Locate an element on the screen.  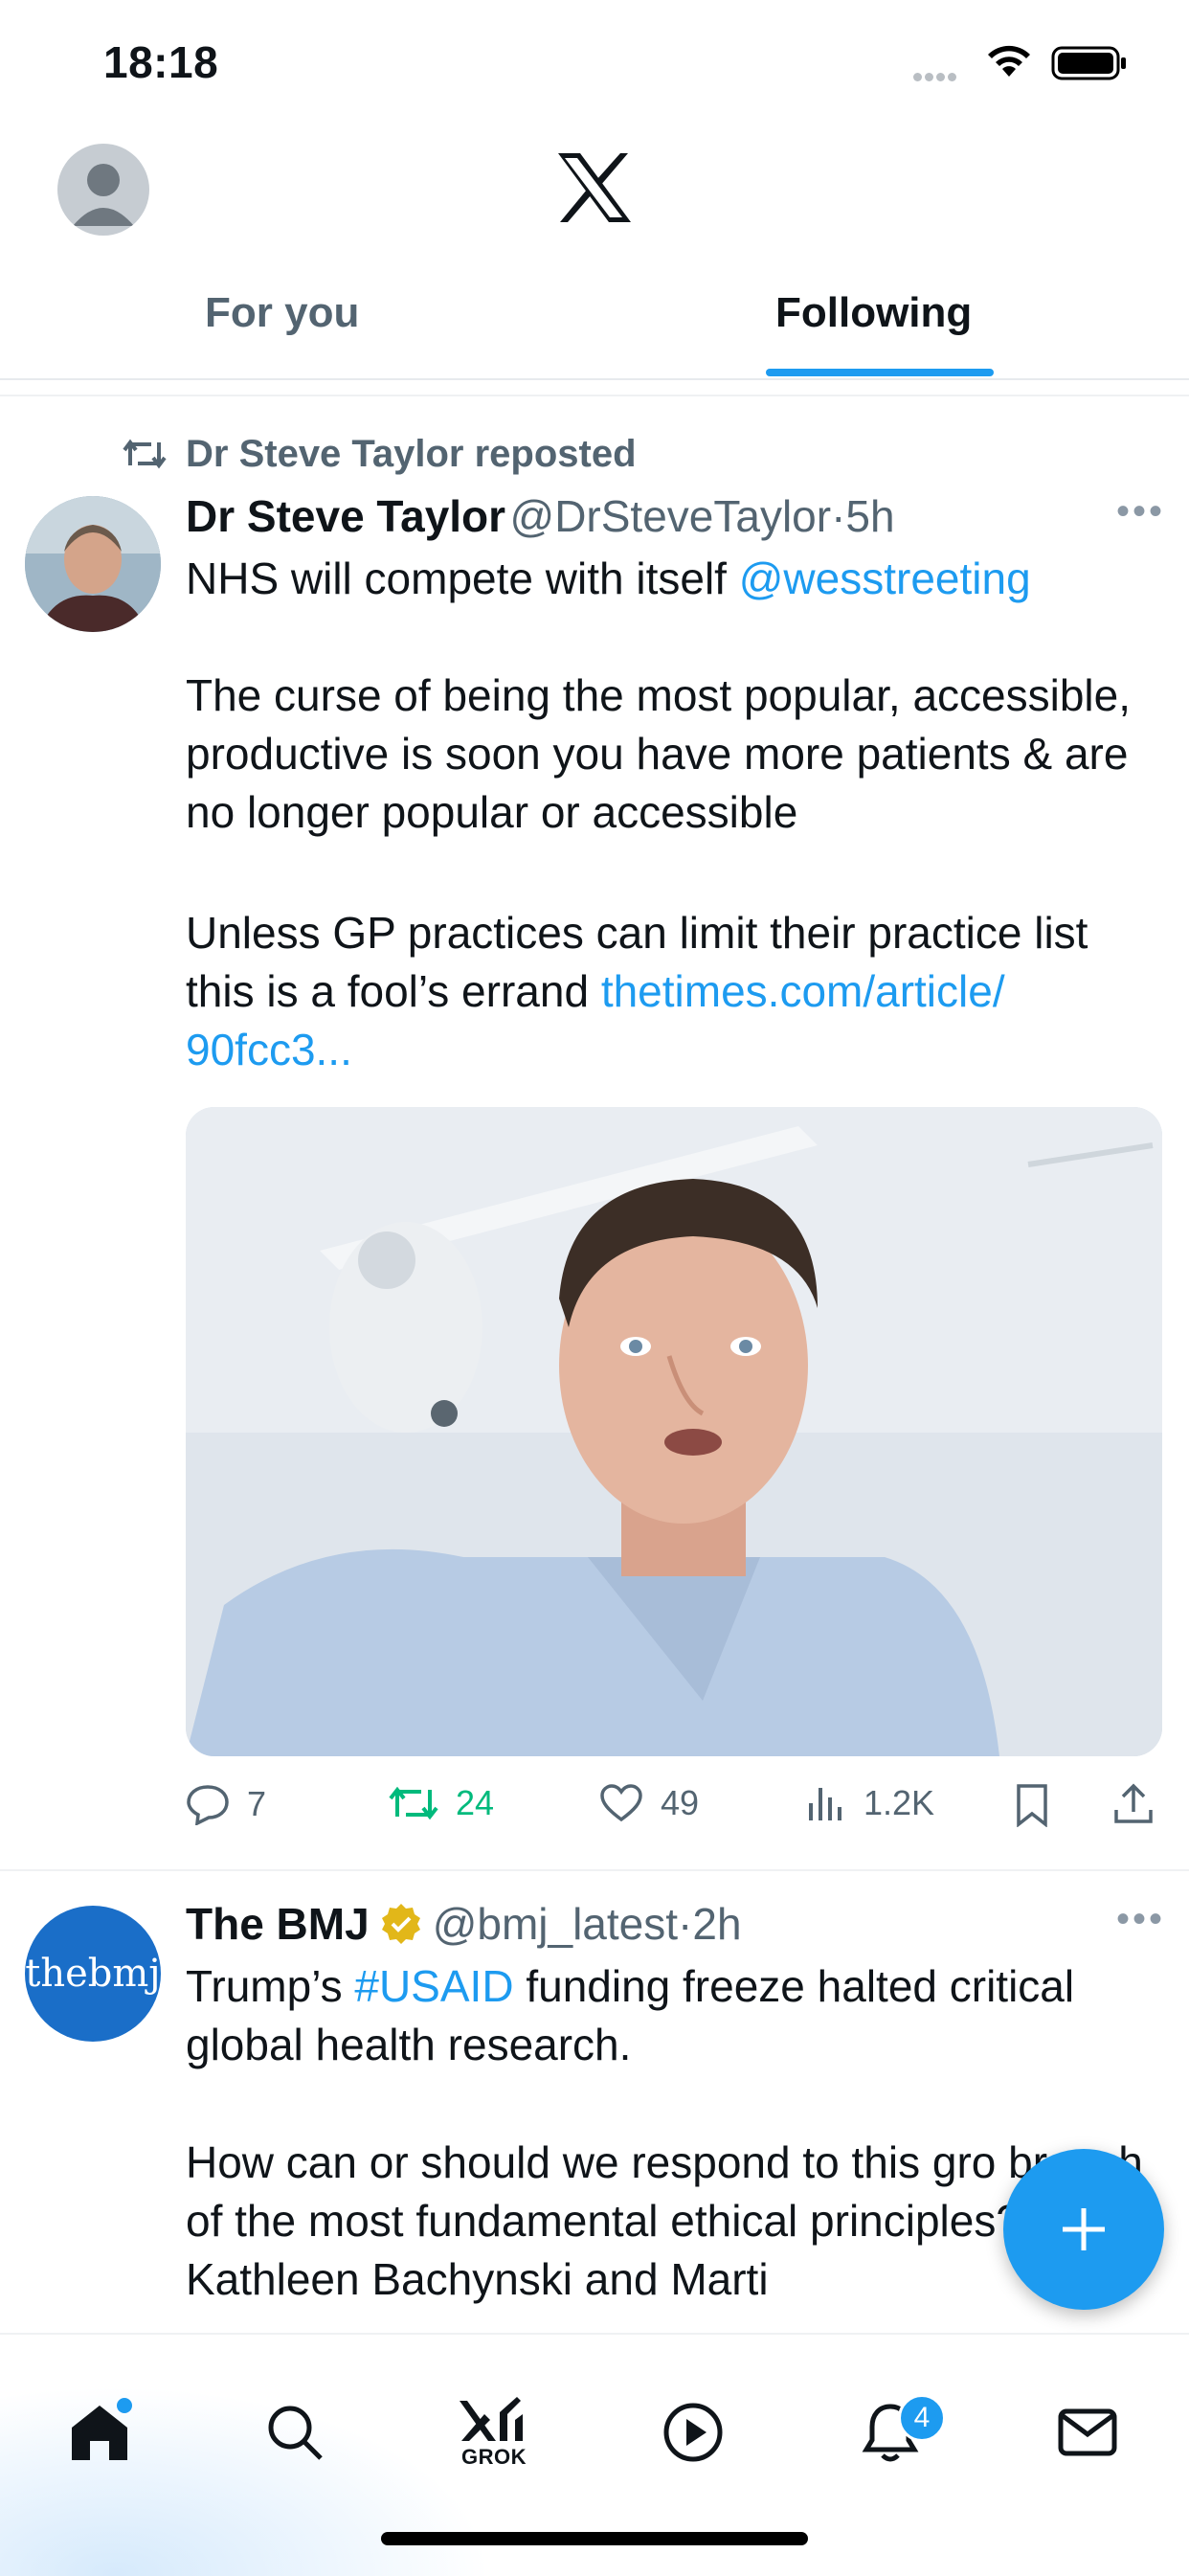
battery-icon is located at coordinates (1089, 65).